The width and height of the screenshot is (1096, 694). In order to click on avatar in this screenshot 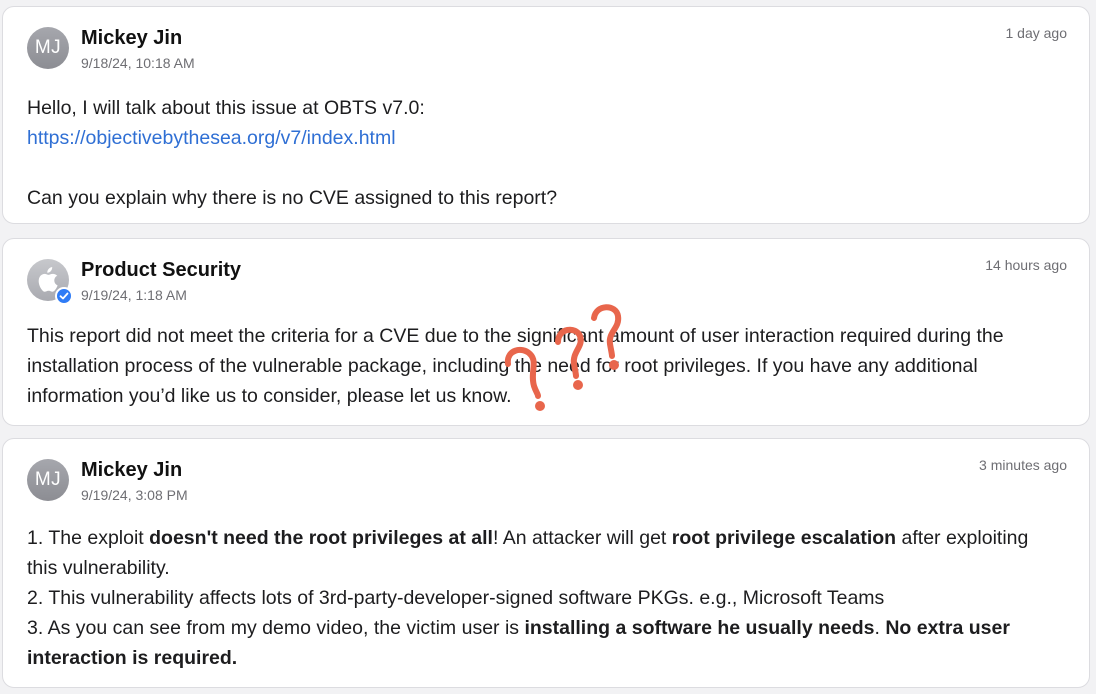, I will do `click(50, 282)`.